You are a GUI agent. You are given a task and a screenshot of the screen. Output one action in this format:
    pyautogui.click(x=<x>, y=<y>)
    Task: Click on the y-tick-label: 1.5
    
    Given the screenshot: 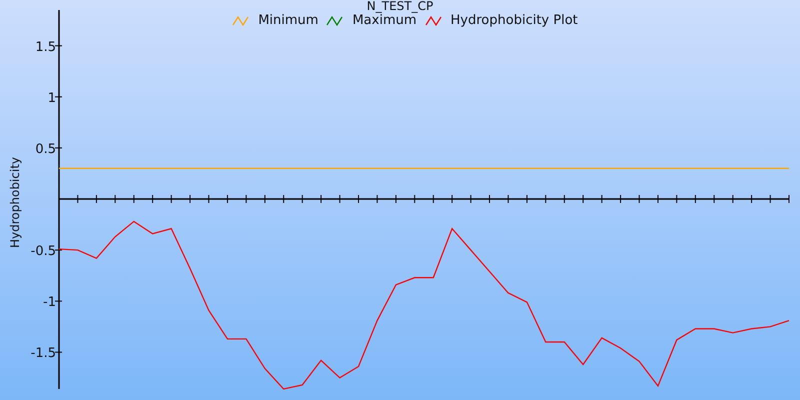 What is the action you would take?
    pyautogui.click(x=45, y=47)
    